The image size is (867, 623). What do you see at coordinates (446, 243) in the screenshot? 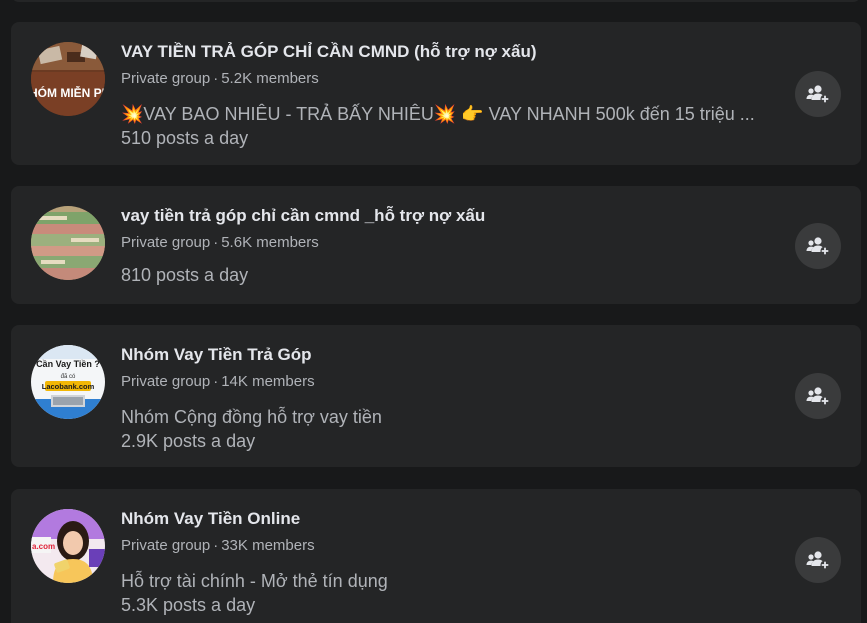
I see `group-meta: Private group · 5.6K members` at bounding box center [446, 243].